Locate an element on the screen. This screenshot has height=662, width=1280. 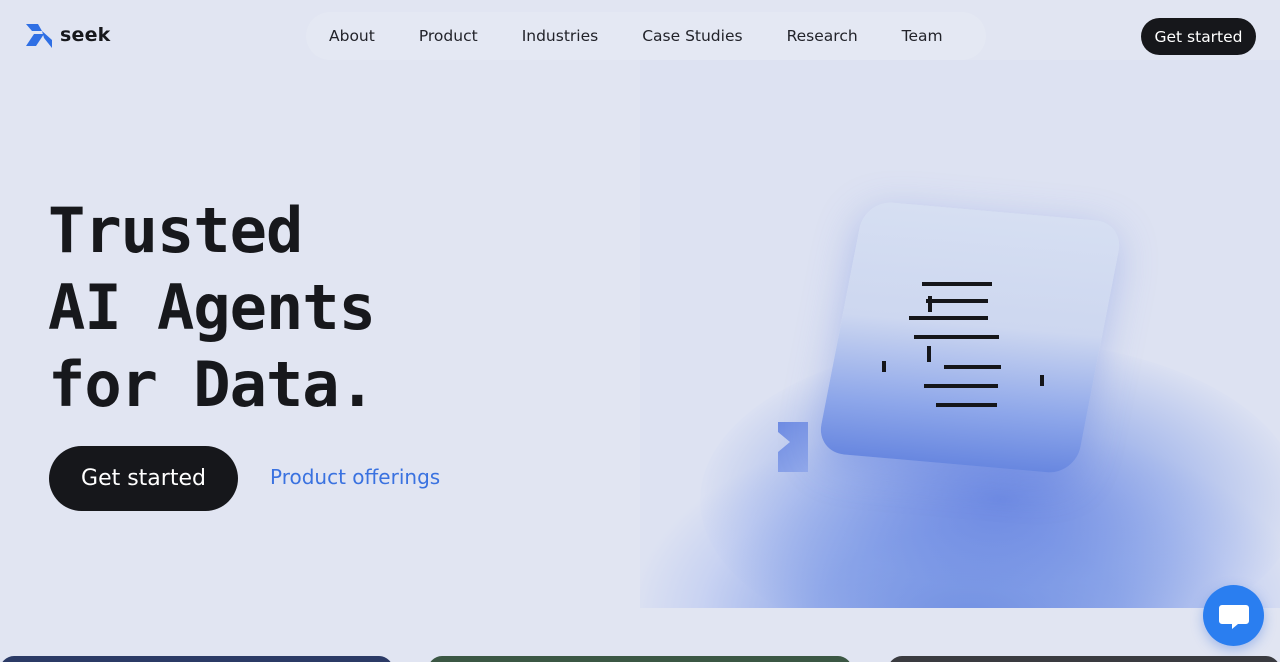
product-offerings-link: Product offerings is located at coordinates (355, 477).